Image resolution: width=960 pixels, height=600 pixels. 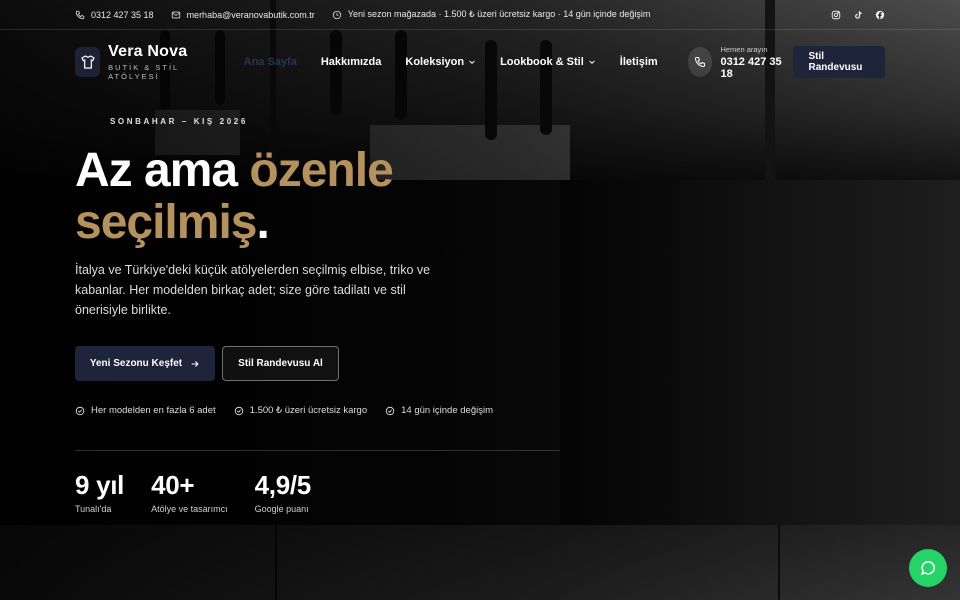 I want to click on topbar-email: merhaba@veranovabutik.com.tr, so click(x=243, y=15).